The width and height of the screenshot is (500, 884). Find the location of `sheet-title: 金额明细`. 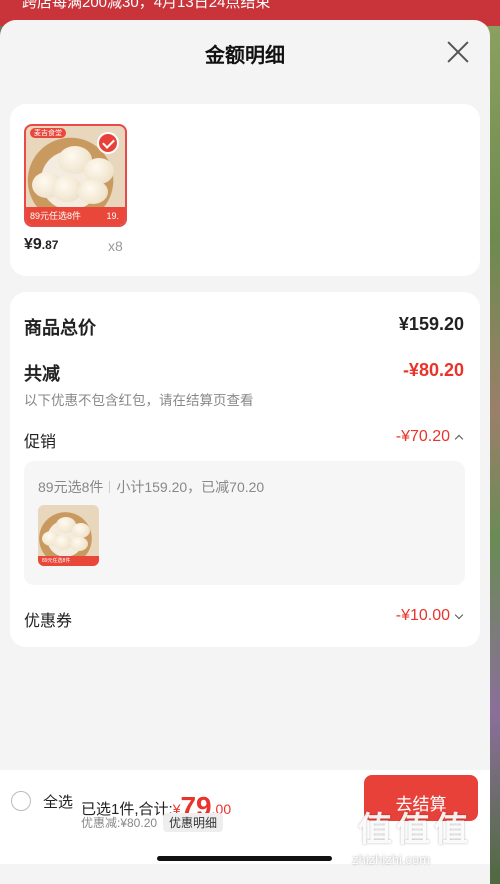

sheet-title: 金额明细 is located at coordinates (245, 56).